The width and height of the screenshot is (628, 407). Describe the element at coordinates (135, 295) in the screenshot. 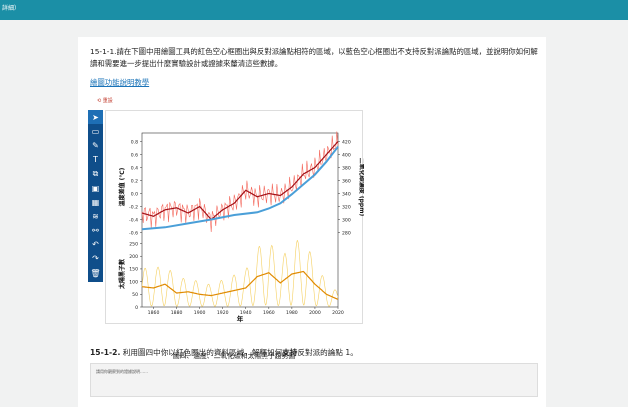

I see `y-tick-label-sunspot: 50` at that location.